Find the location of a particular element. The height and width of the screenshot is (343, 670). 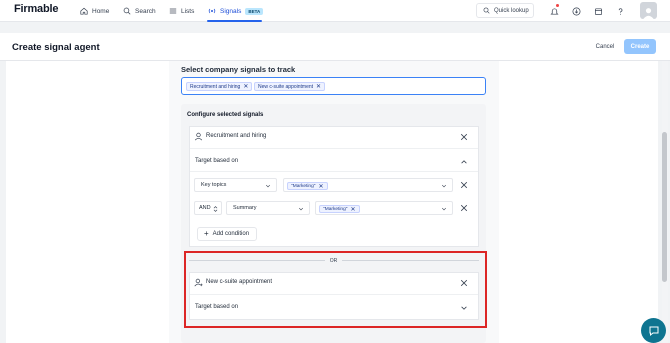

condition-field-select: Key topics is located at coordinates (235, 185).